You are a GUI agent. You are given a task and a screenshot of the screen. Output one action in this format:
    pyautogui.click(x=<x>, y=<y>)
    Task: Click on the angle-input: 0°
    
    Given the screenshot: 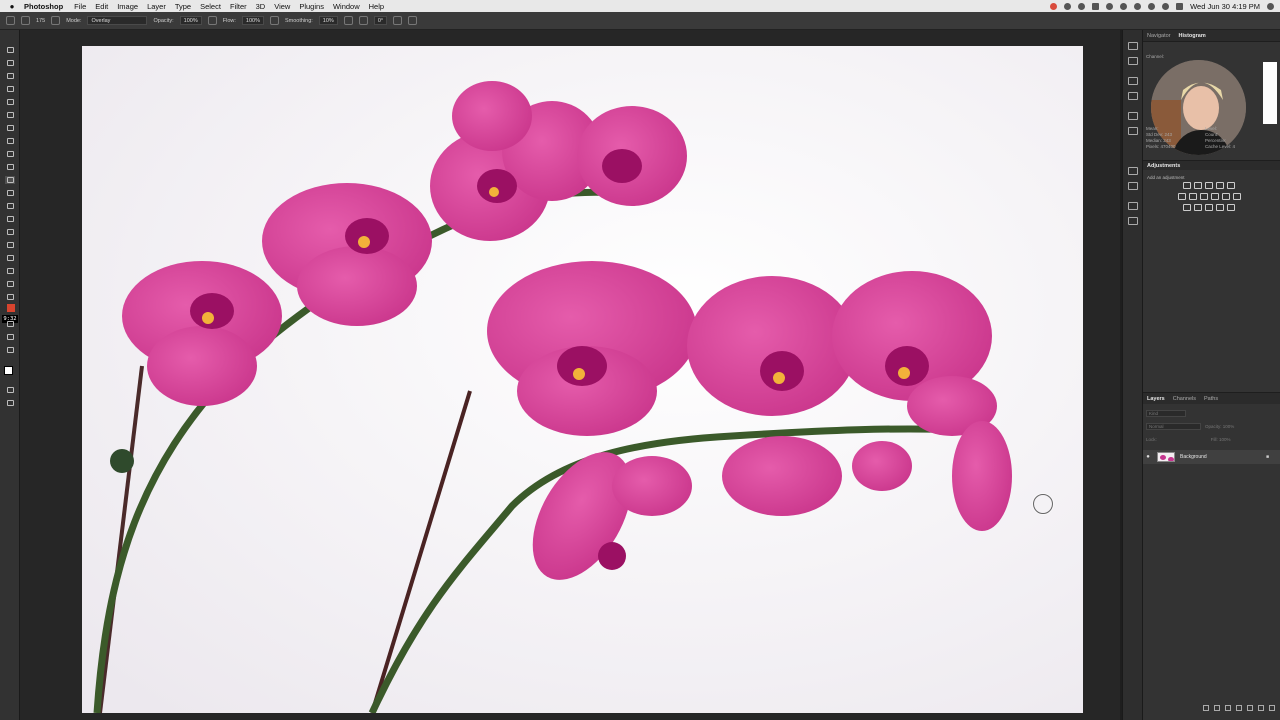 What is the action you would take?
    pyautogui.click(x=380, y=20)
    